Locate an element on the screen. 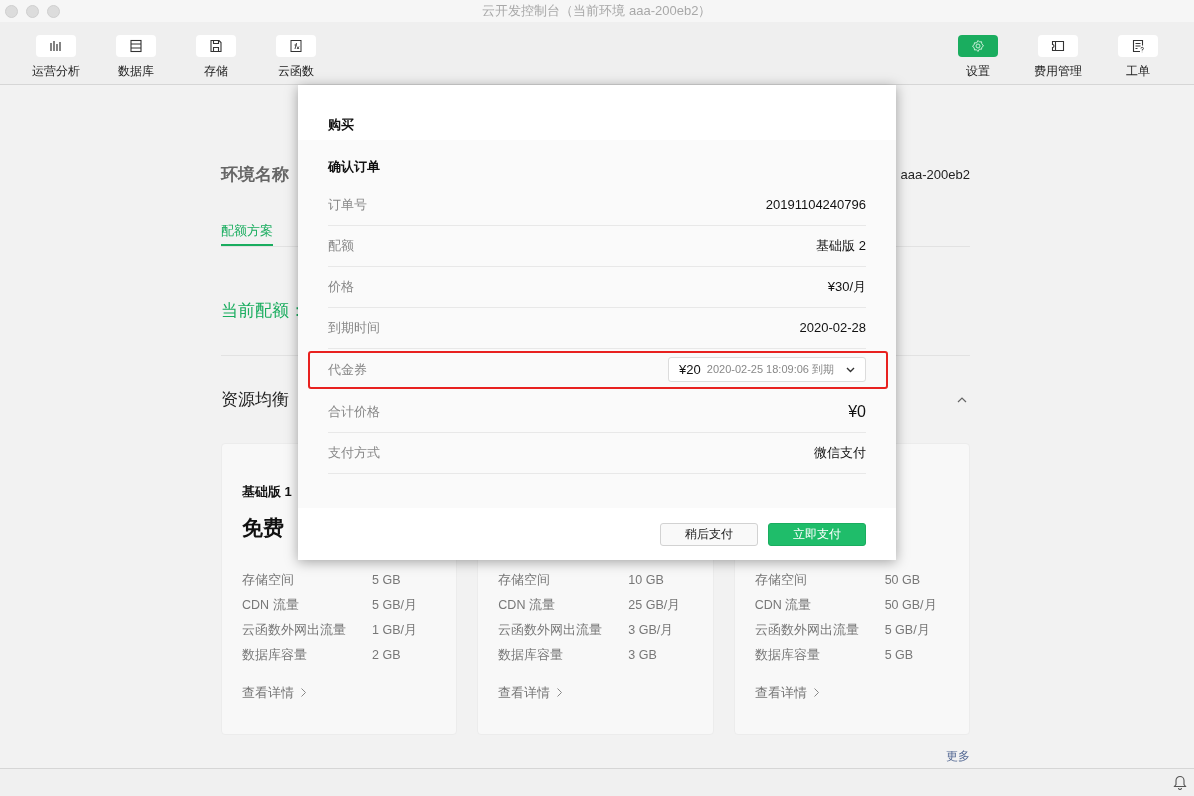 This screenshot has height=796, width=1194. toolbar-label: 设置 is located at coordinates (978, 71).